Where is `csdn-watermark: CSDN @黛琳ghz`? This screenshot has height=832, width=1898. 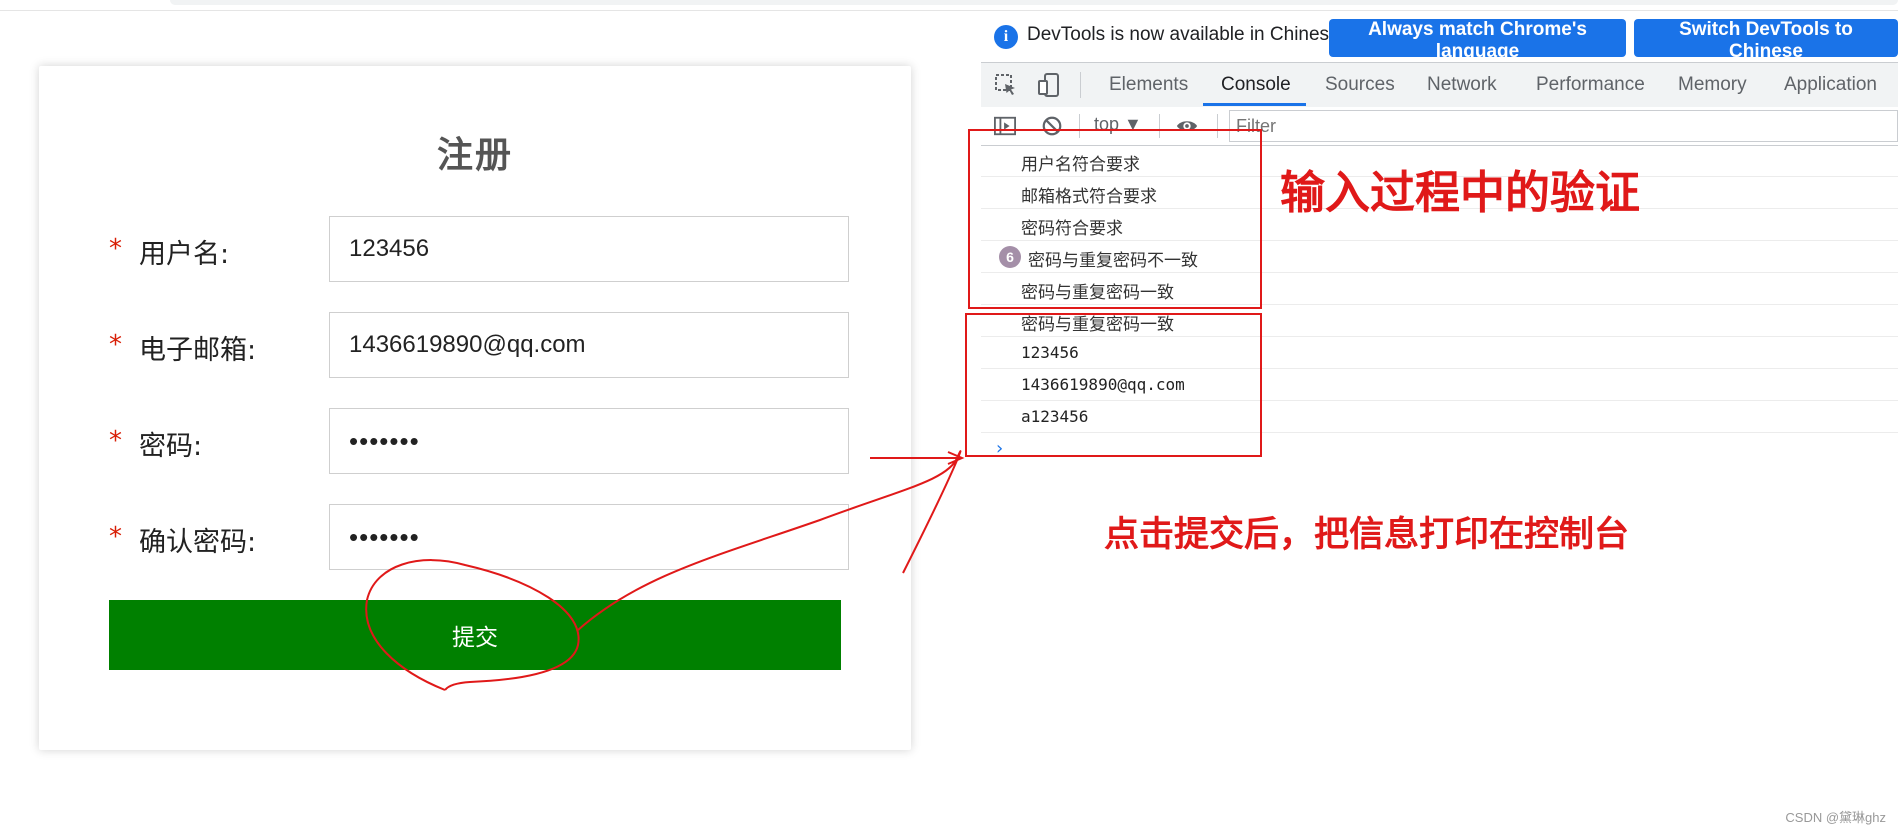
csdn-watermark: CSDN @黛琳ghz is located at coordinates (1835, 817).